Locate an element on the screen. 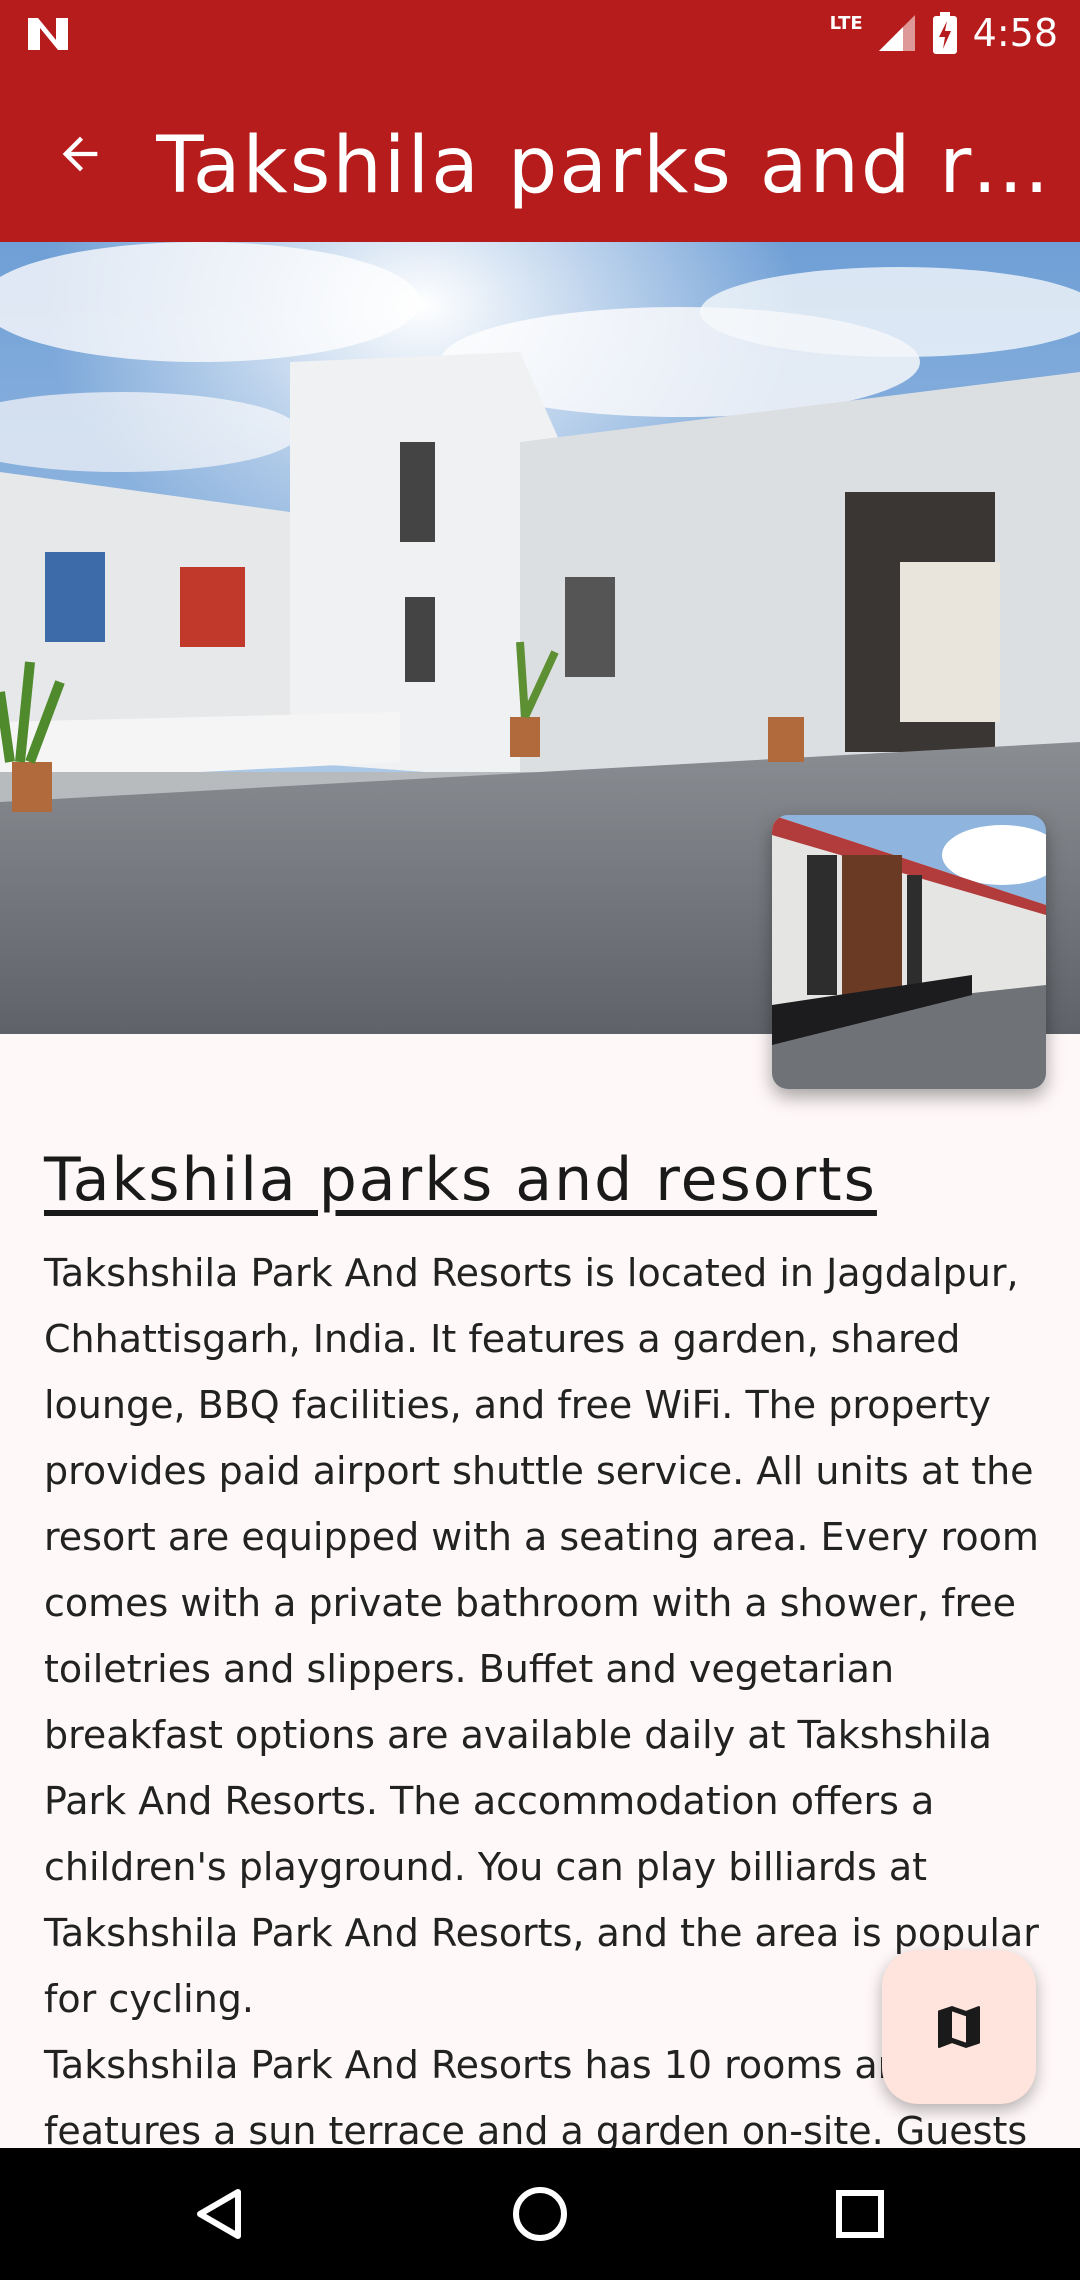 The image size is (1080, 2280). map-button is located at coordinates (959, 2027).